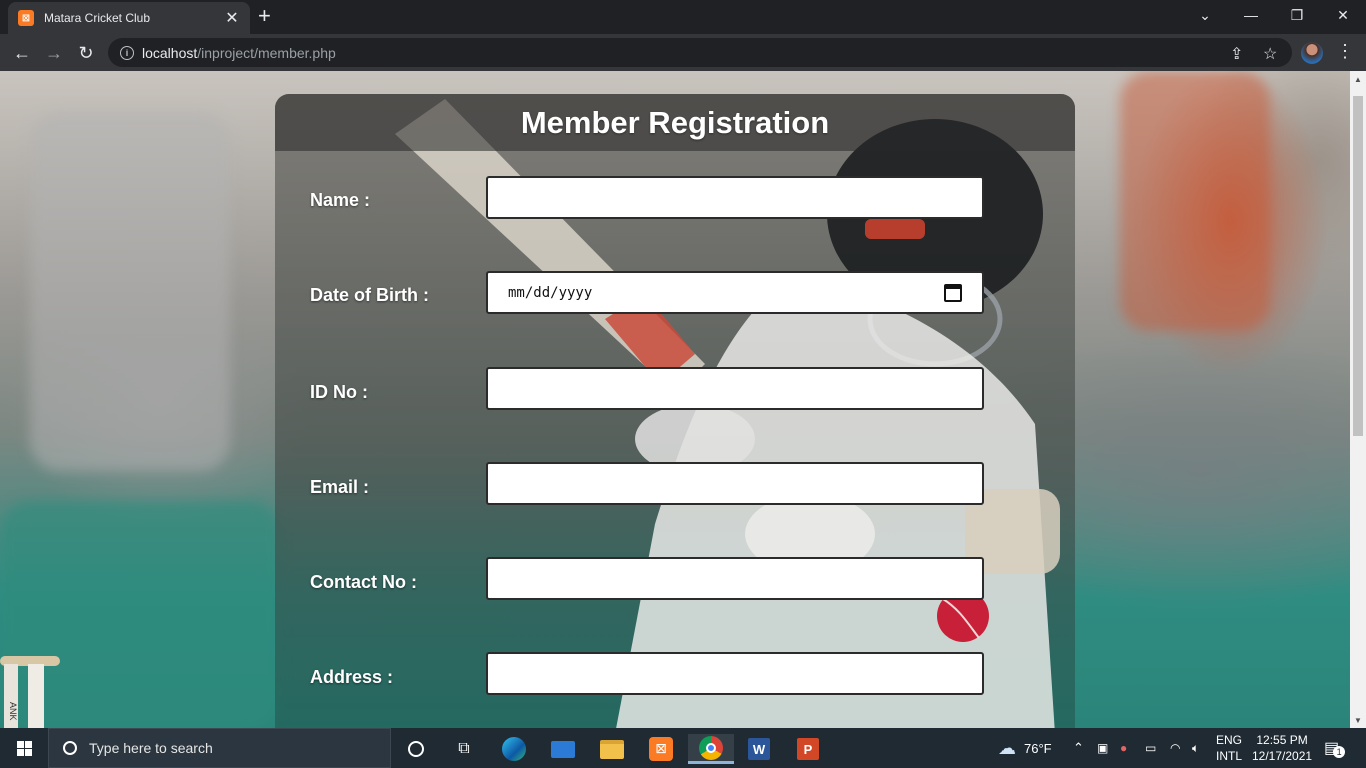 This screenshot has height=768, width=1366. What do you see at coordinates (464, 749) in the screenshot?
I see `task-view-icon: ⧉` at bounding box center [464, 749].